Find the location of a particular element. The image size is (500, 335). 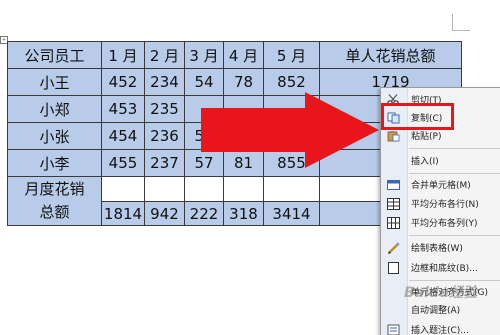

table-header-cell: 3 月 is located at coordinates (204, 55).